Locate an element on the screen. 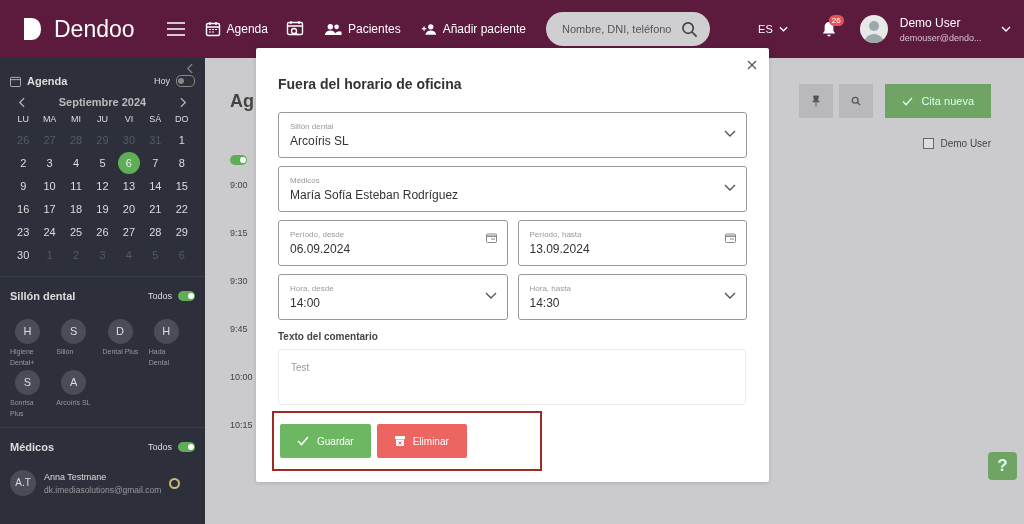 The width and height of the screenshot is (1024, 524). chair-avatar: D is located at coordinates (120, 331).